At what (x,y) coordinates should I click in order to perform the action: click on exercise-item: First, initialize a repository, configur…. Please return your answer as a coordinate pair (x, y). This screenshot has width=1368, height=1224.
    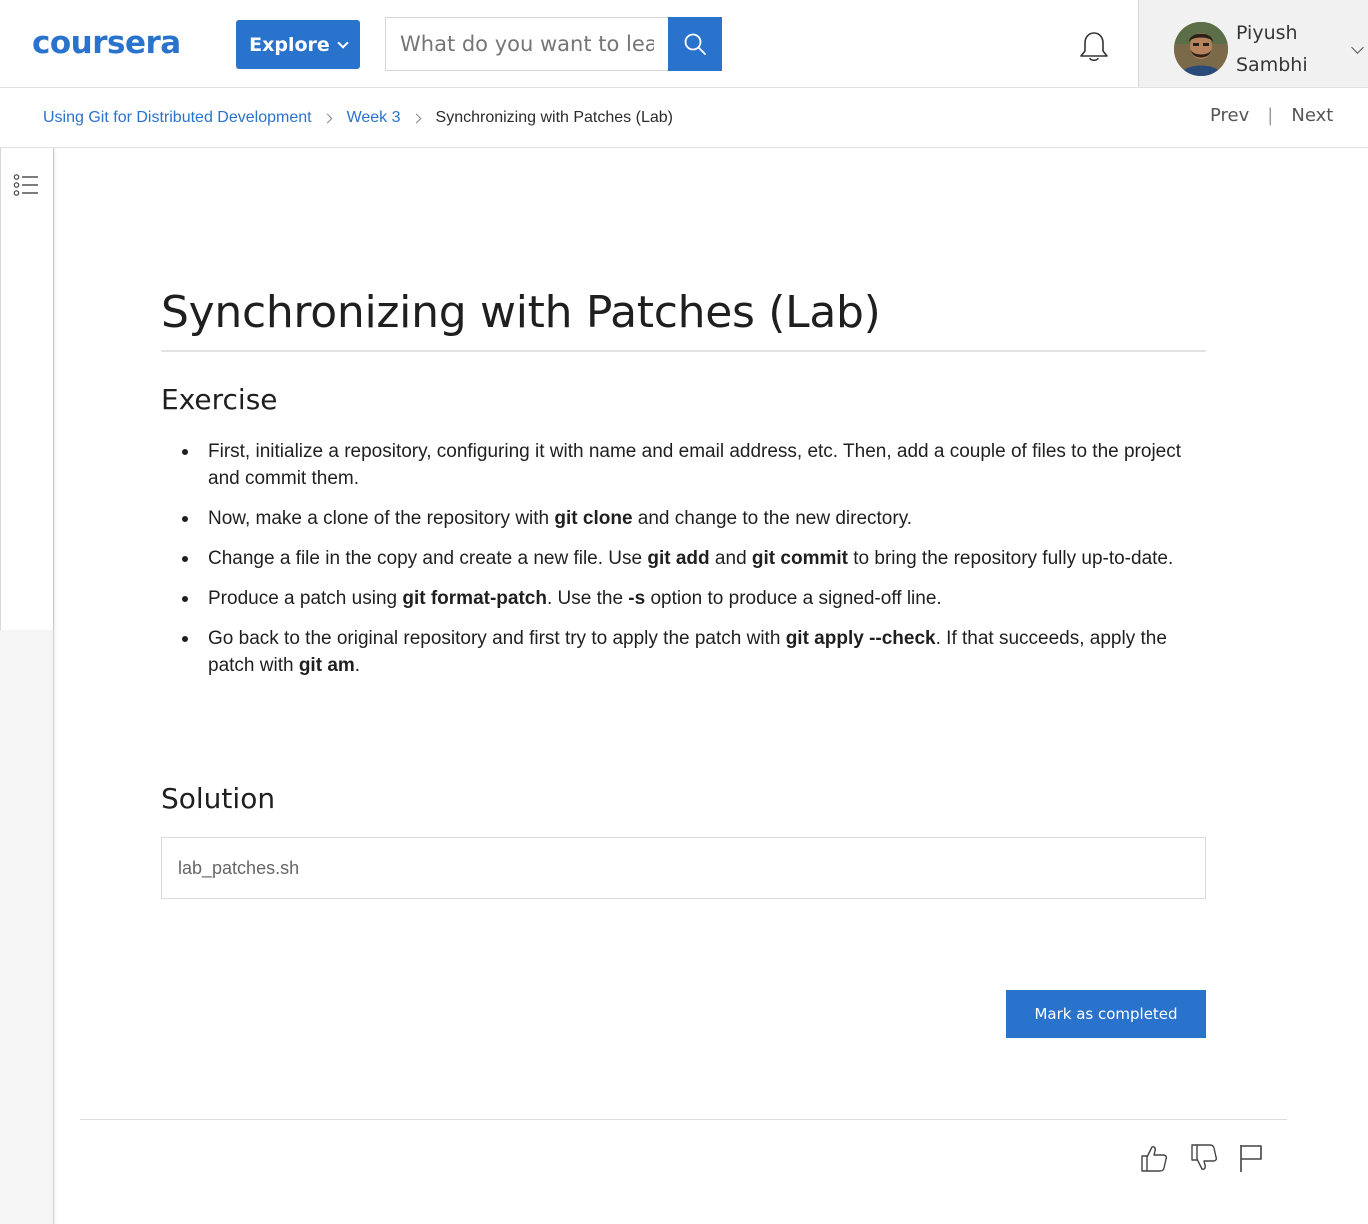
    Looking at the image, I should click on (676, 465).